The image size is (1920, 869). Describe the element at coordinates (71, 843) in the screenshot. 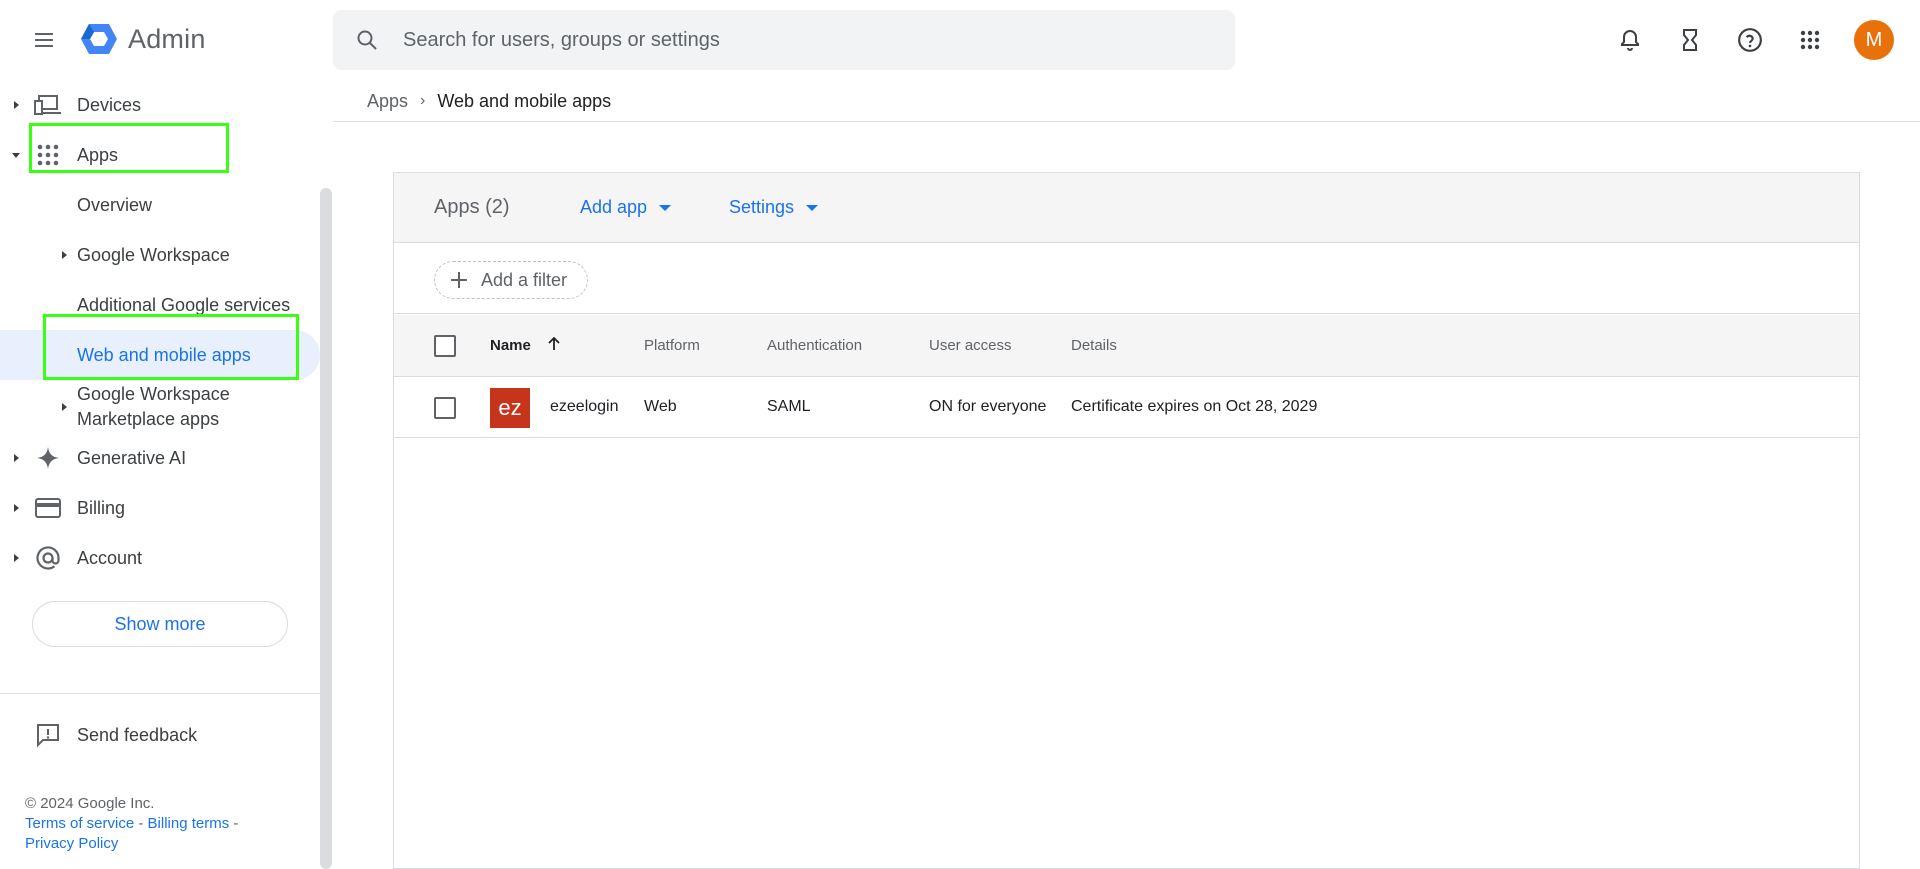

I see `privacy-policy-link: Privacy Policy` at that location.